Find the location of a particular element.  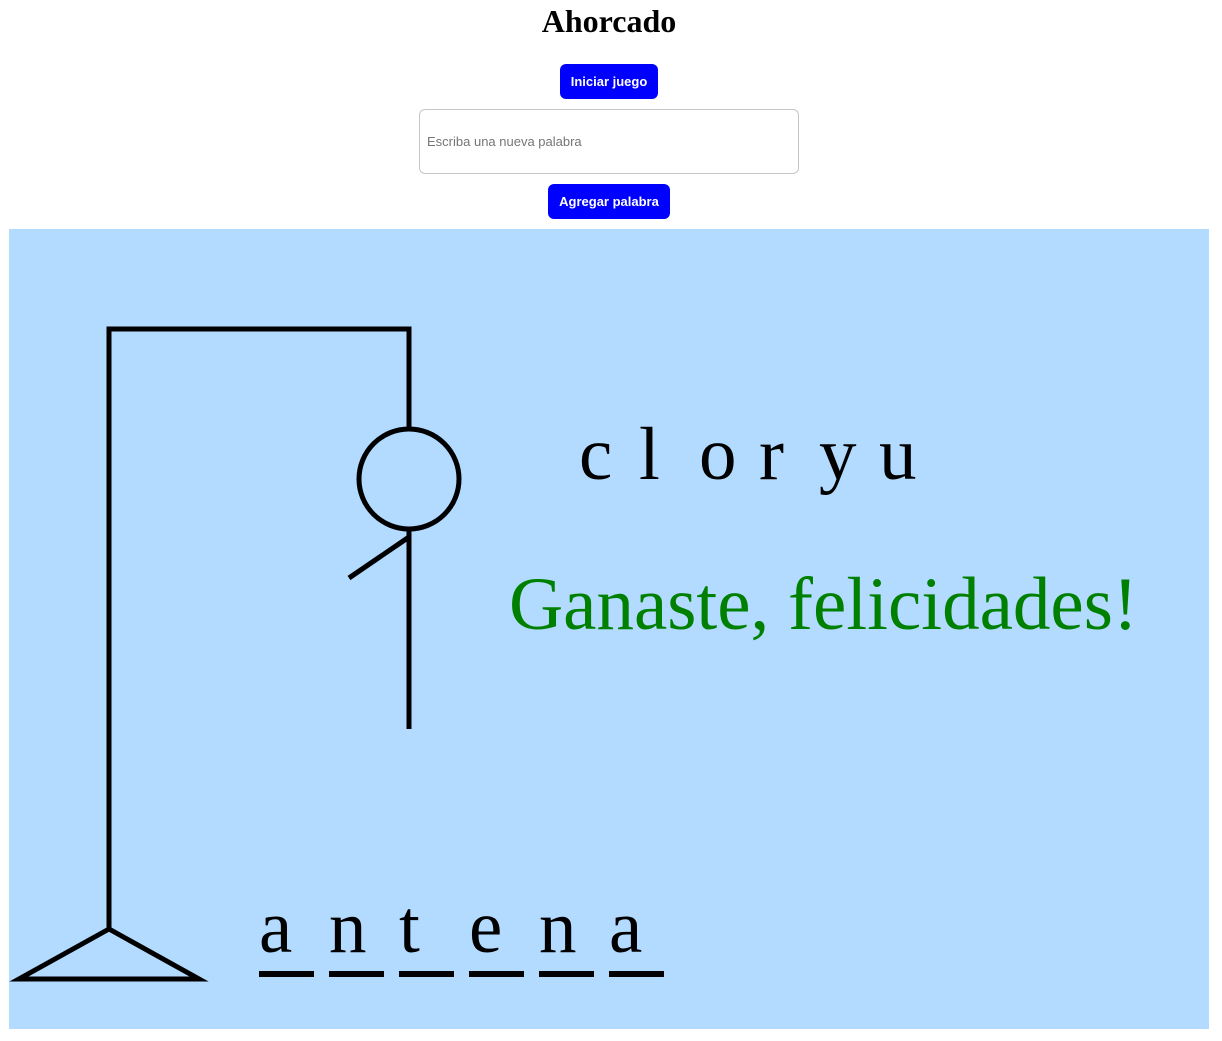

wrong-letter: r is located at coordinates (771, 454).